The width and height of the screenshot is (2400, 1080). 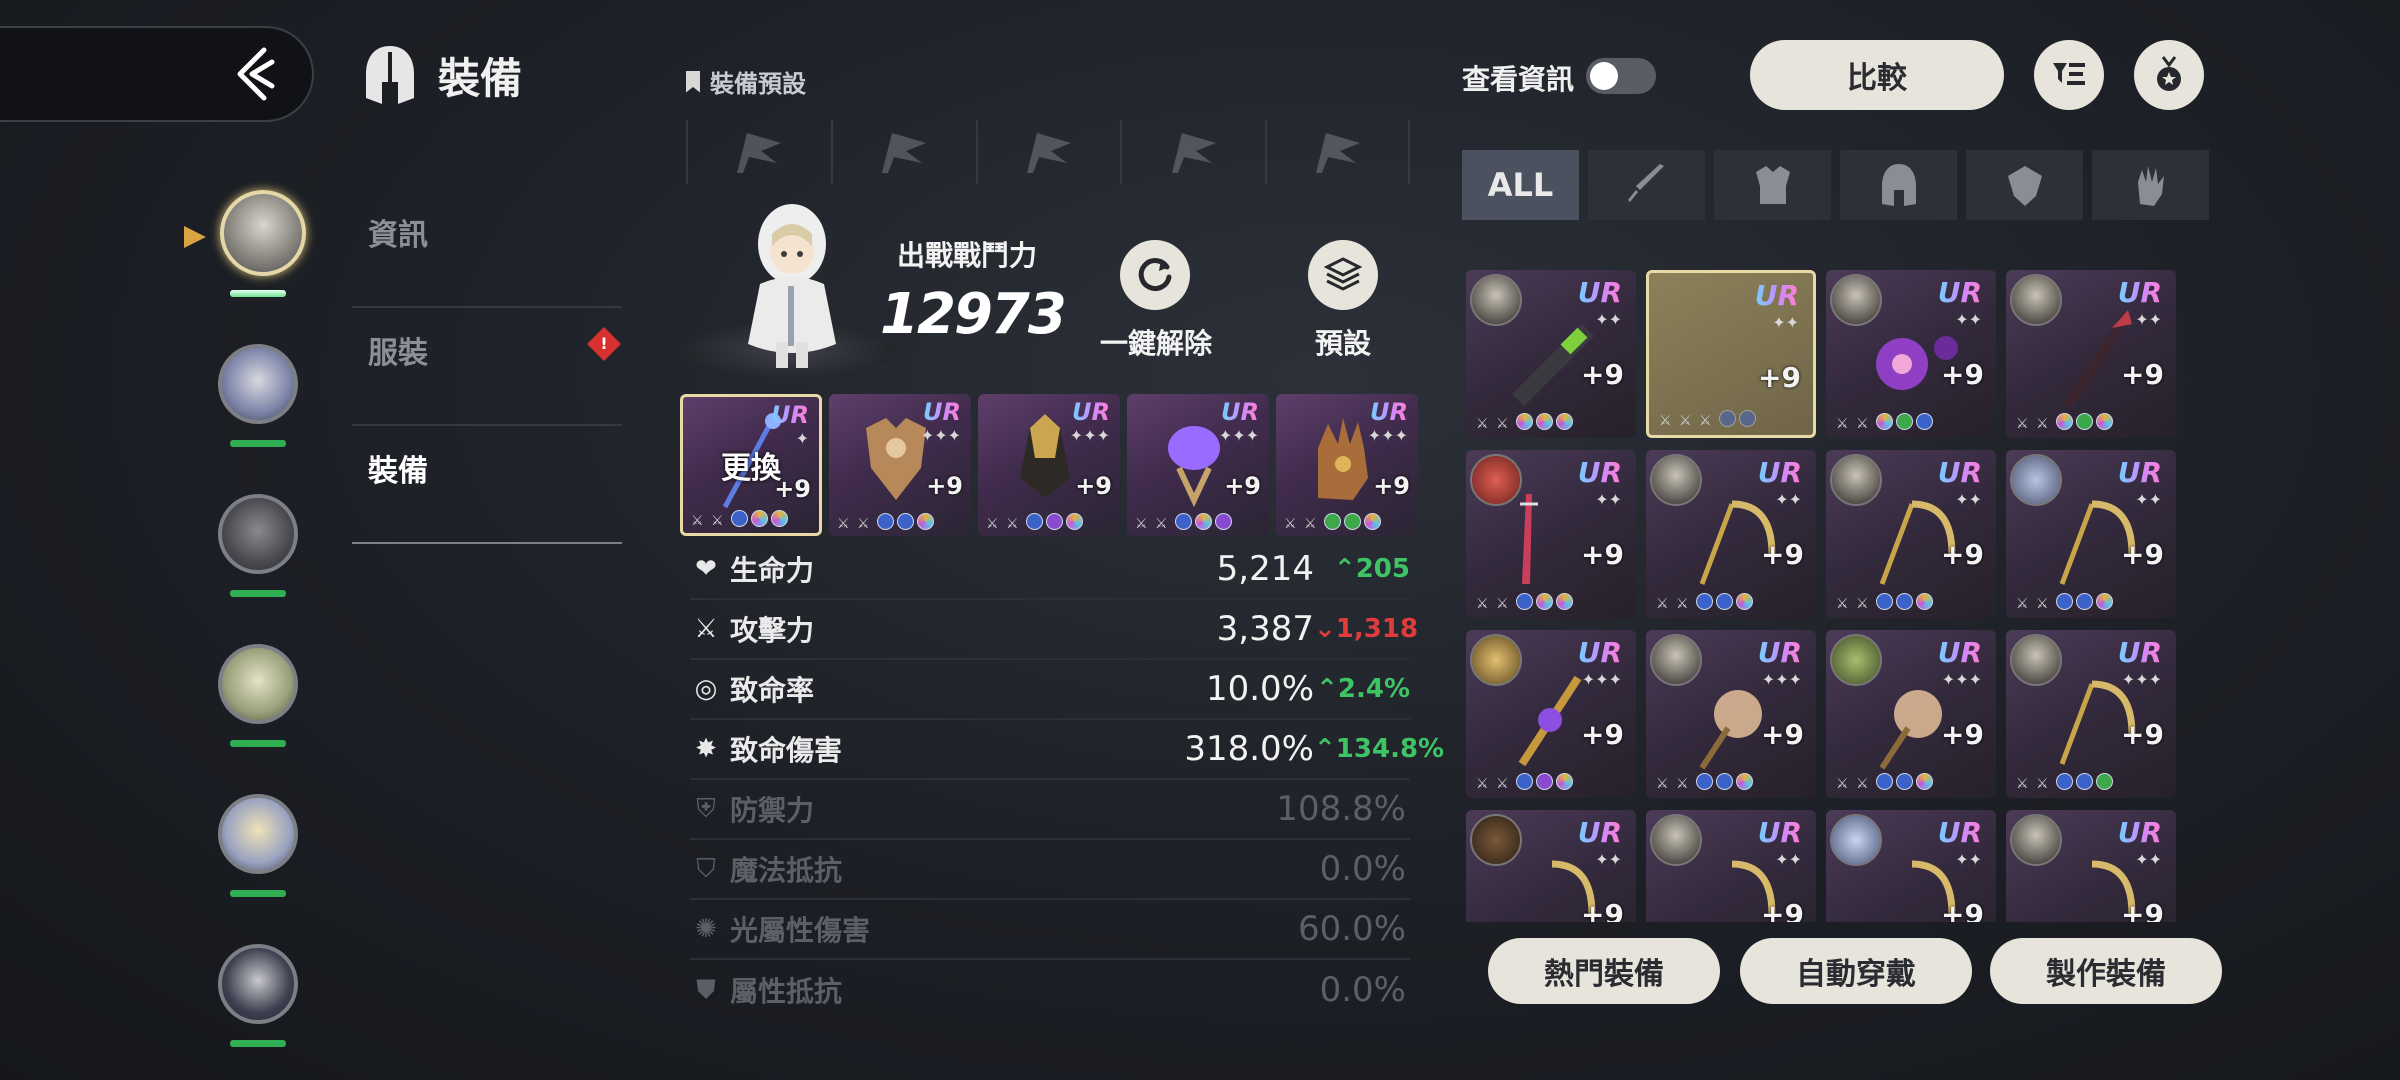 What do you see at coordinates (157, 74) in the screenshot?
I see `back-button` at bounding box center [157, 74].